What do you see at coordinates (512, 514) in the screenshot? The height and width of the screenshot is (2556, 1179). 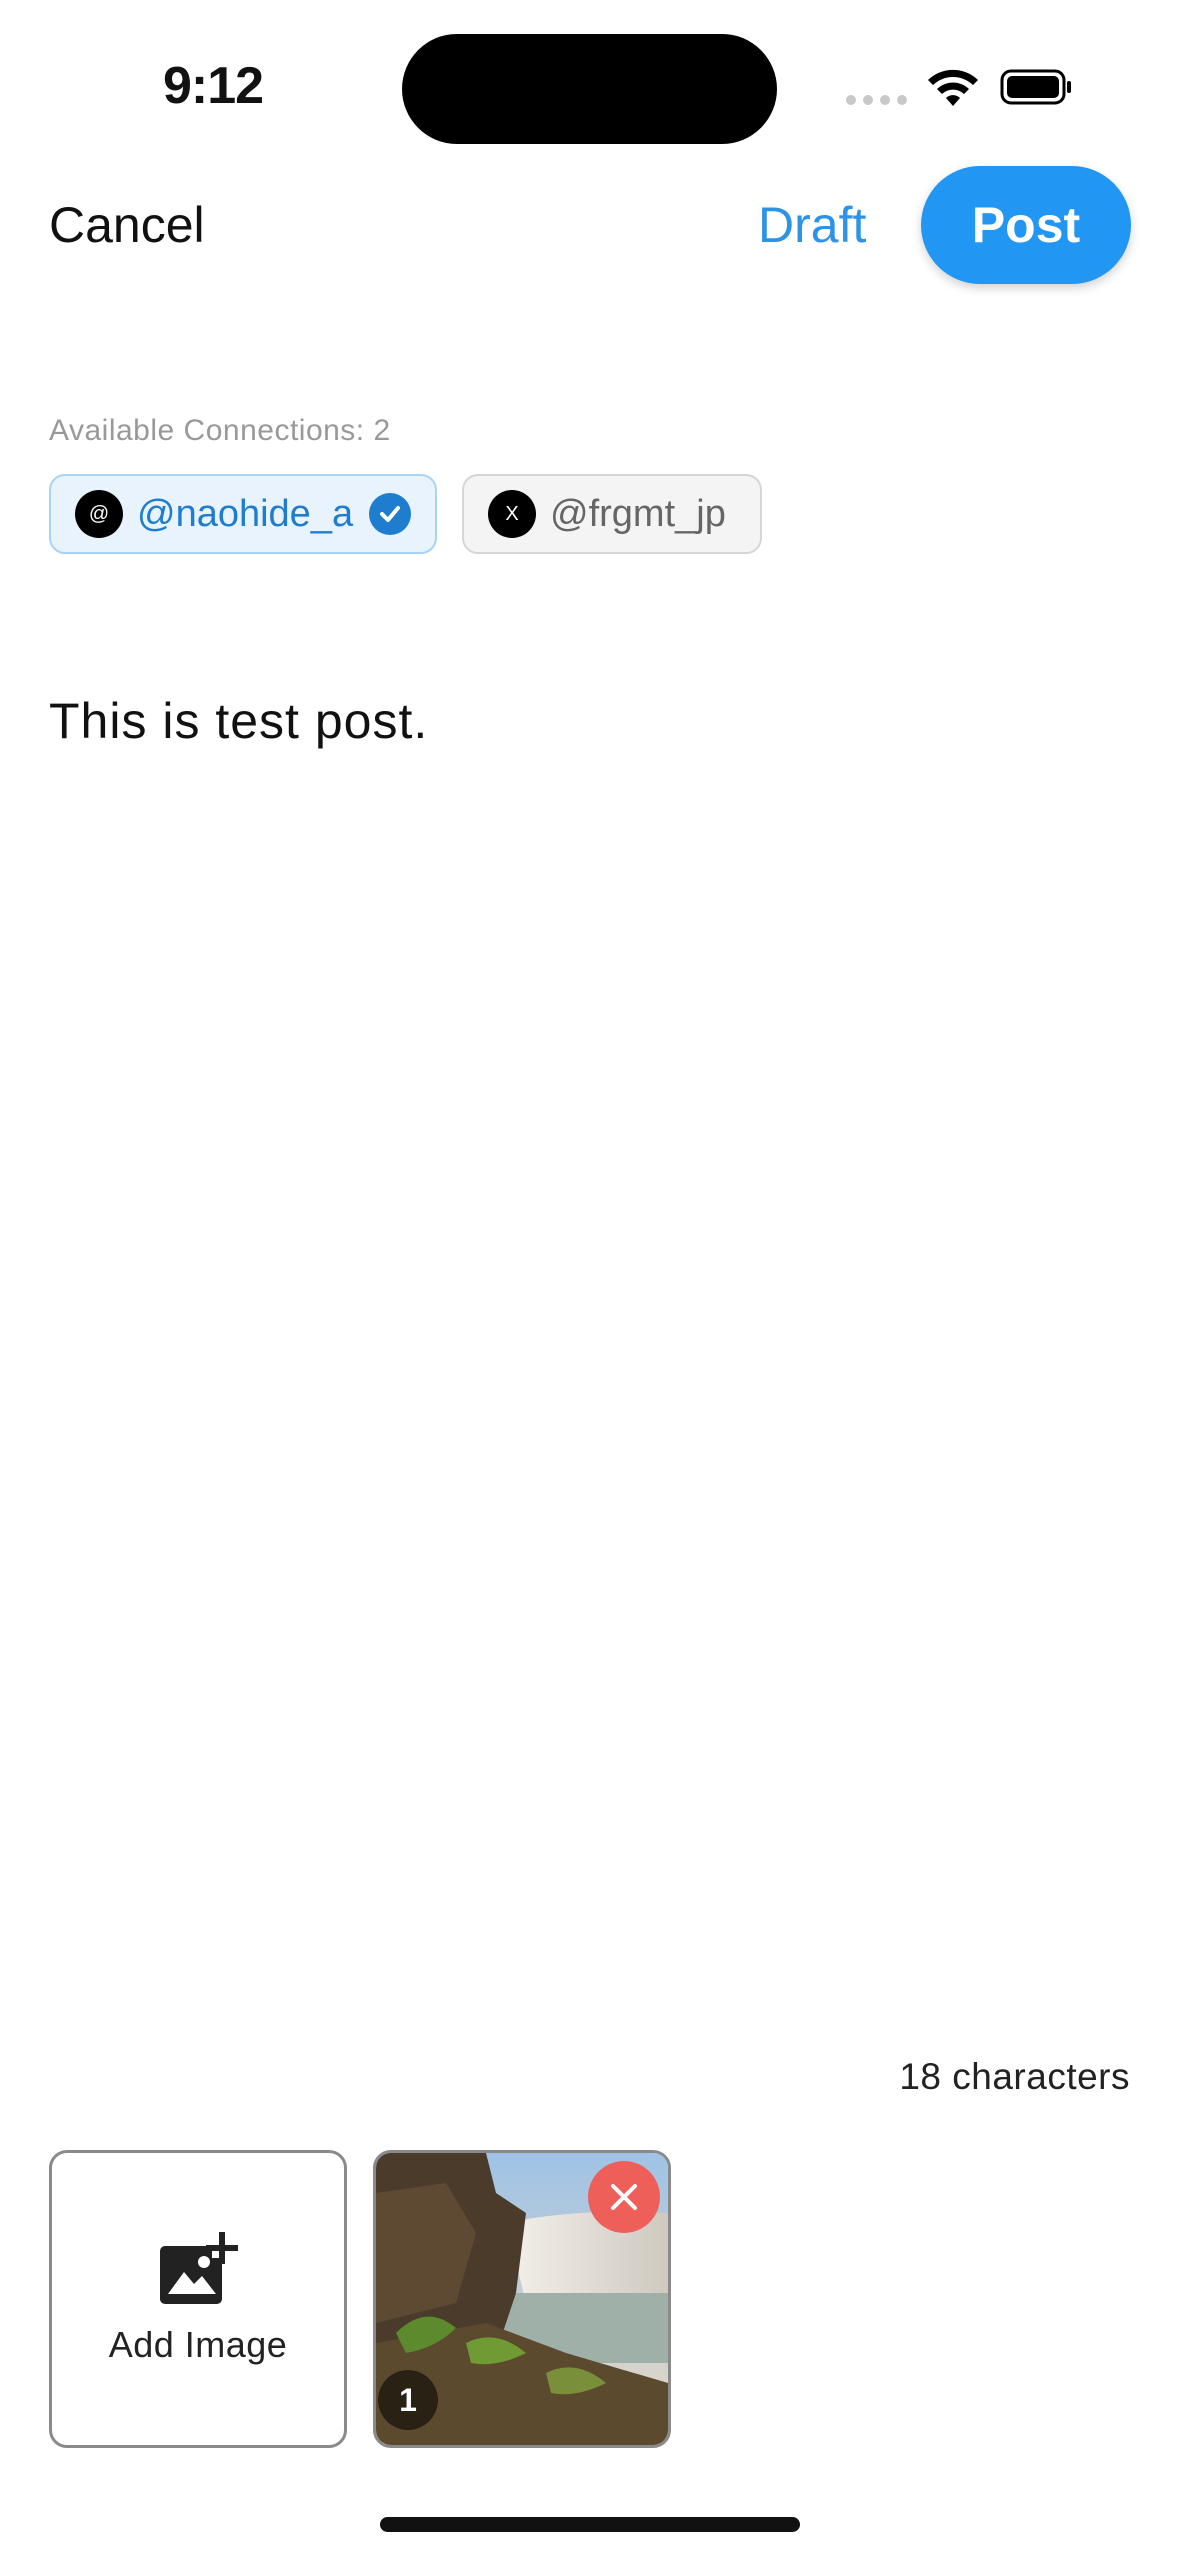 I see `x-avatar-icon: X` at bounding box center [512, 514].